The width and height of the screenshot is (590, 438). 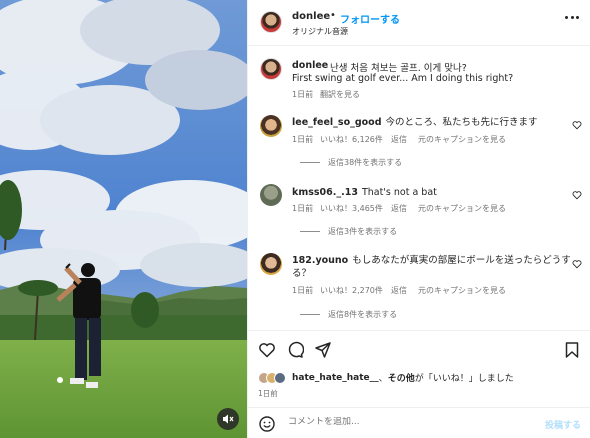 I want to click on heart-icon, so click(x=267, y=350).